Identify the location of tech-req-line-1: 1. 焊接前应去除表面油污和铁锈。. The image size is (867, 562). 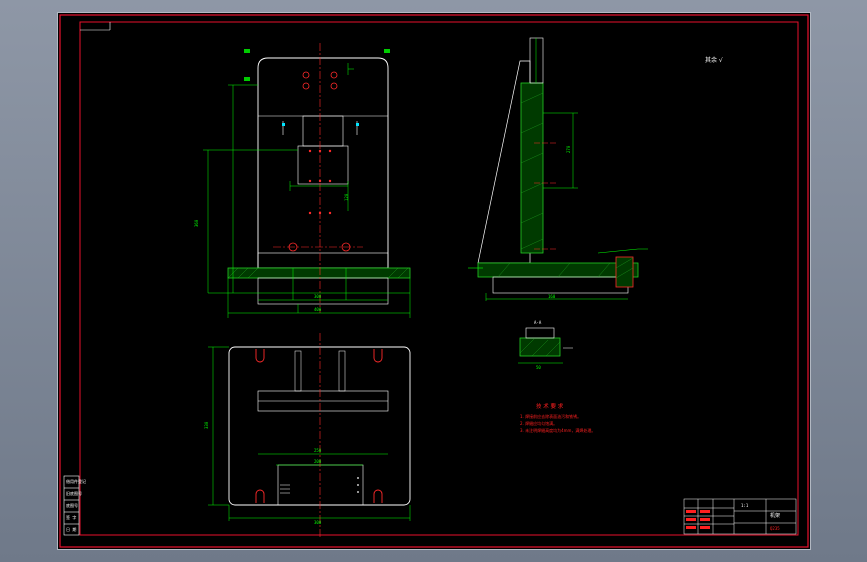
(550, 416).